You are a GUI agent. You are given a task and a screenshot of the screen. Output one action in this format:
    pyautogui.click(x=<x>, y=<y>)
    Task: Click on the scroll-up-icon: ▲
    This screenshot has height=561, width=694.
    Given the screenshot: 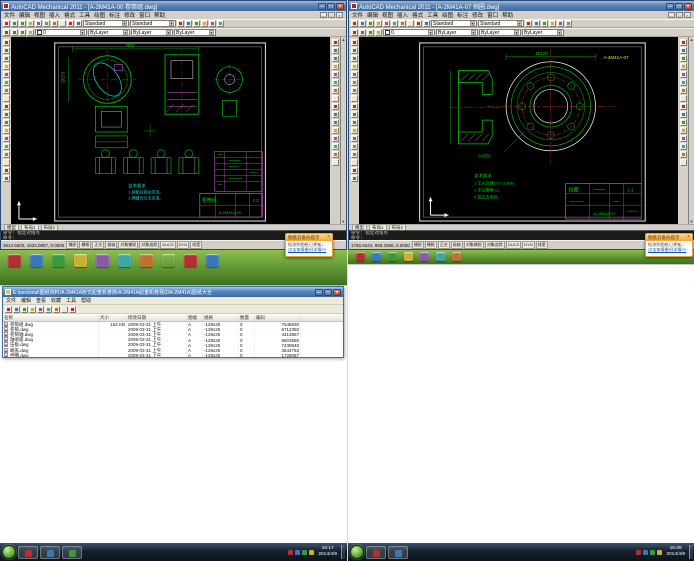 What is the action you would take?
    pyautogui.click(x=344, y=39)
    